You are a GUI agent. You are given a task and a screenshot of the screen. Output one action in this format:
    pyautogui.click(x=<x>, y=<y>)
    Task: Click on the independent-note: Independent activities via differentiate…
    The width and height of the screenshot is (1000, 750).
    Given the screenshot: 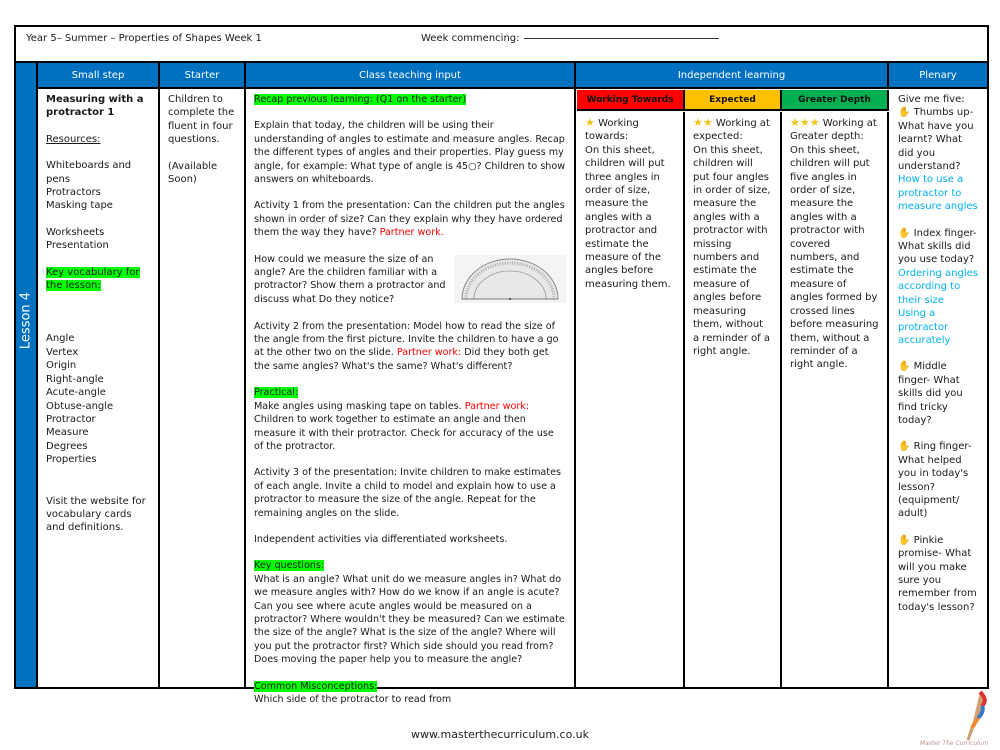 What is the action you would take?
    pyautogui.click(x=381, y=539)
    